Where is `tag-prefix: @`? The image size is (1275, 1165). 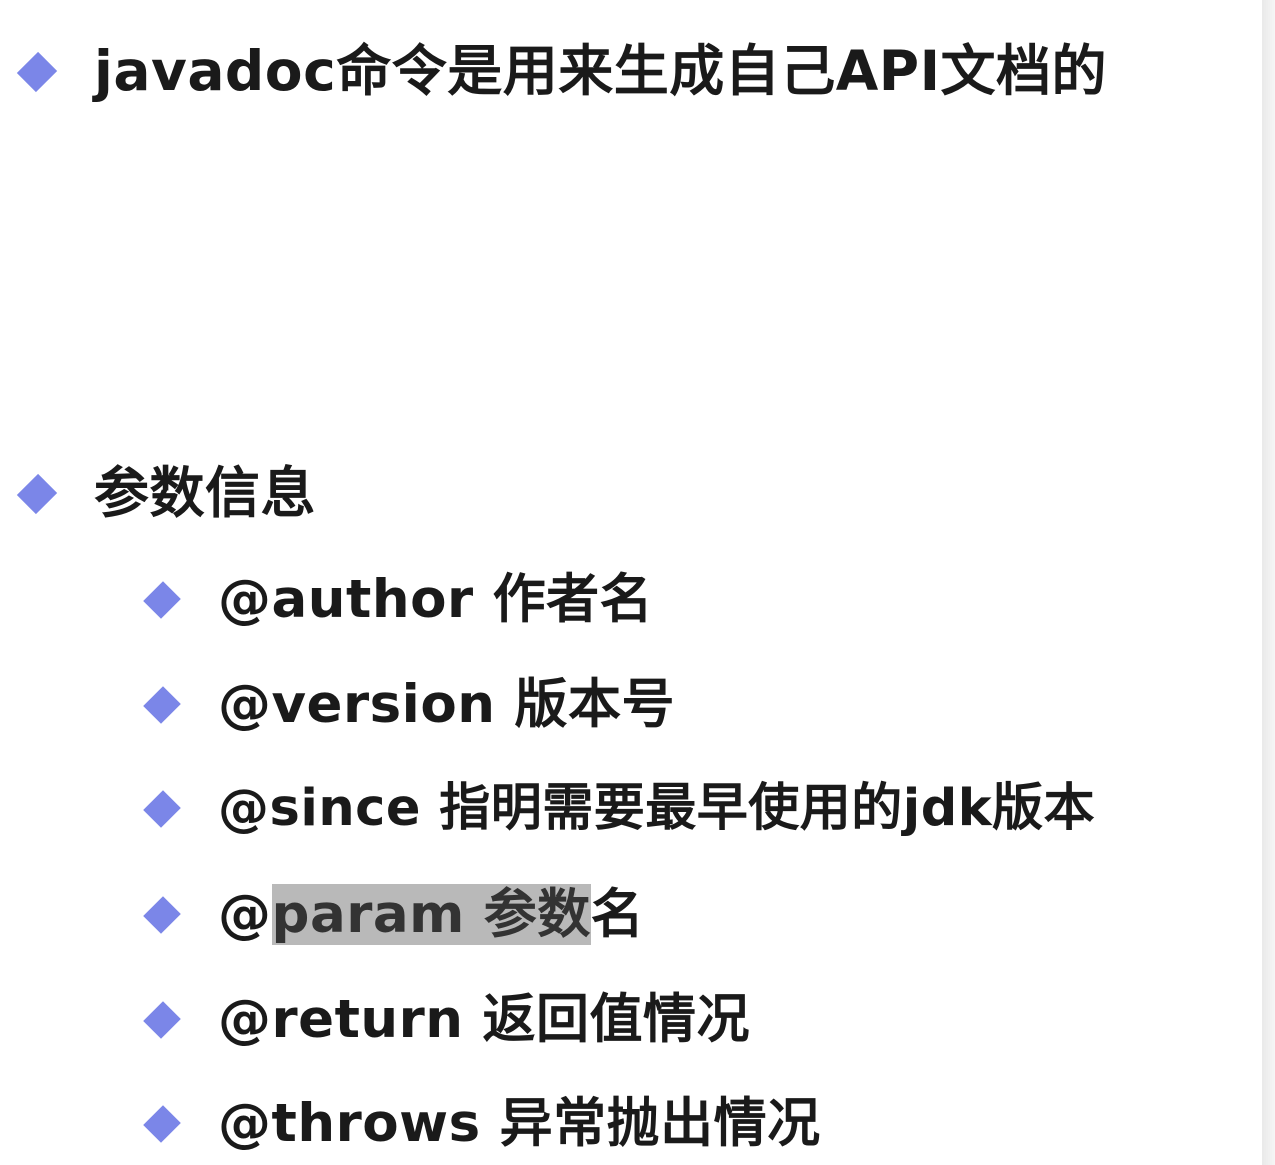 tag-prefix: @ is located at coordinates (245, 914).